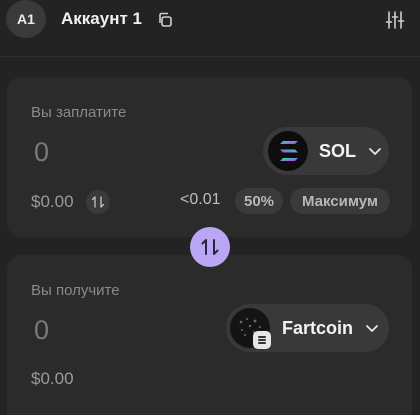 The width and height of the screenshot is (420, 415). I want to click on pay-token-selector: SOL, so click(326, 151).